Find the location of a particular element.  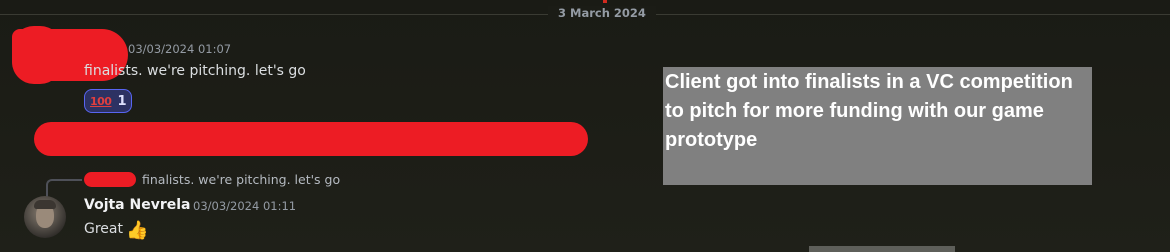

partial-gray-box is located at coordinates (882, 249).